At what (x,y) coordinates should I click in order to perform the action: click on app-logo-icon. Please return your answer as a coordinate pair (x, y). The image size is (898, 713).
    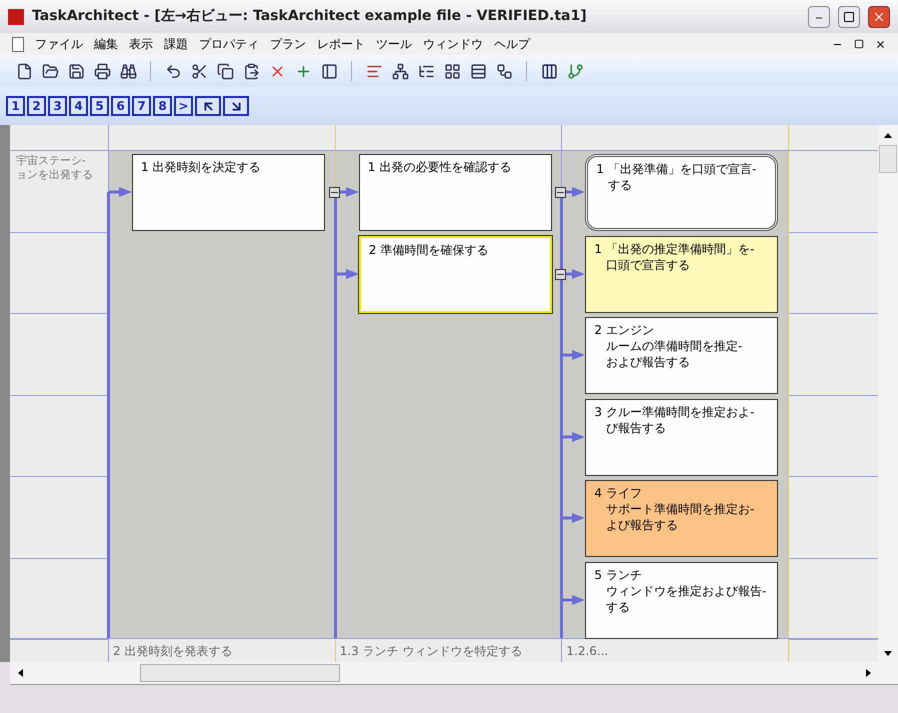
    Looking at the image, I should click on (16, 16).